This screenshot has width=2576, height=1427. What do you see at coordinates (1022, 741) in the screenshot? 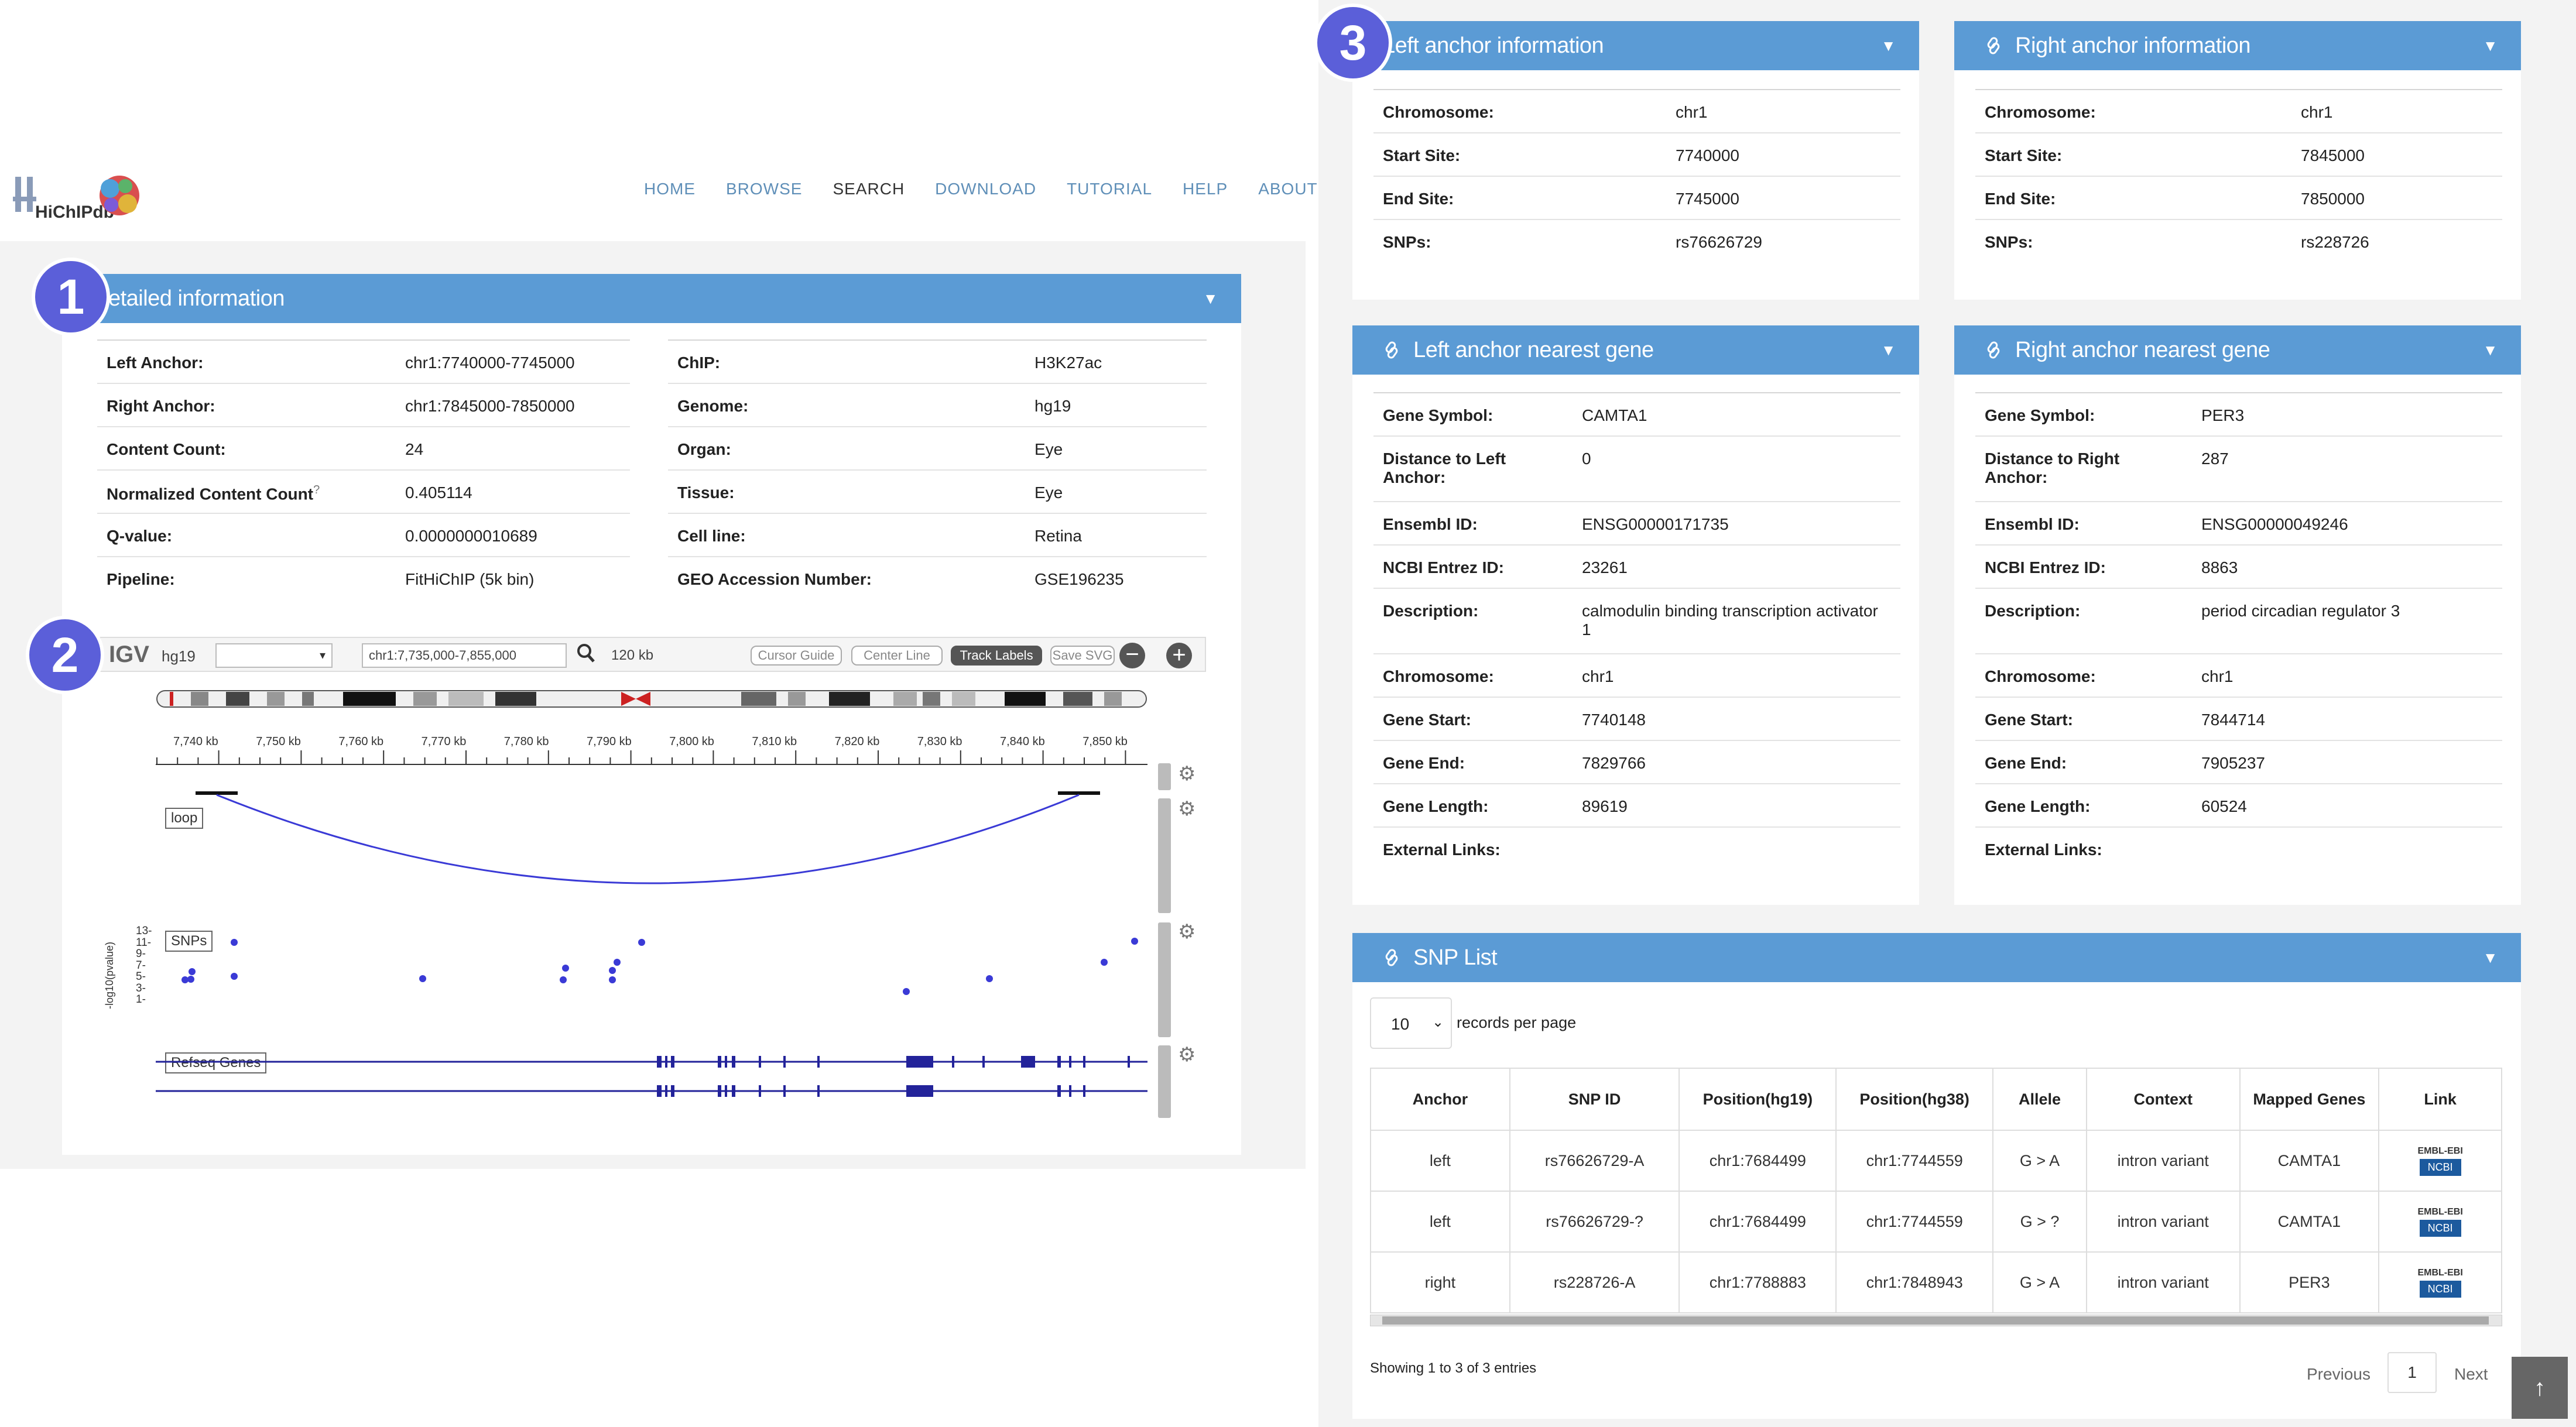
I see `ruler-tick-label: 7,840 kb` at bounding box center [1022, 741].